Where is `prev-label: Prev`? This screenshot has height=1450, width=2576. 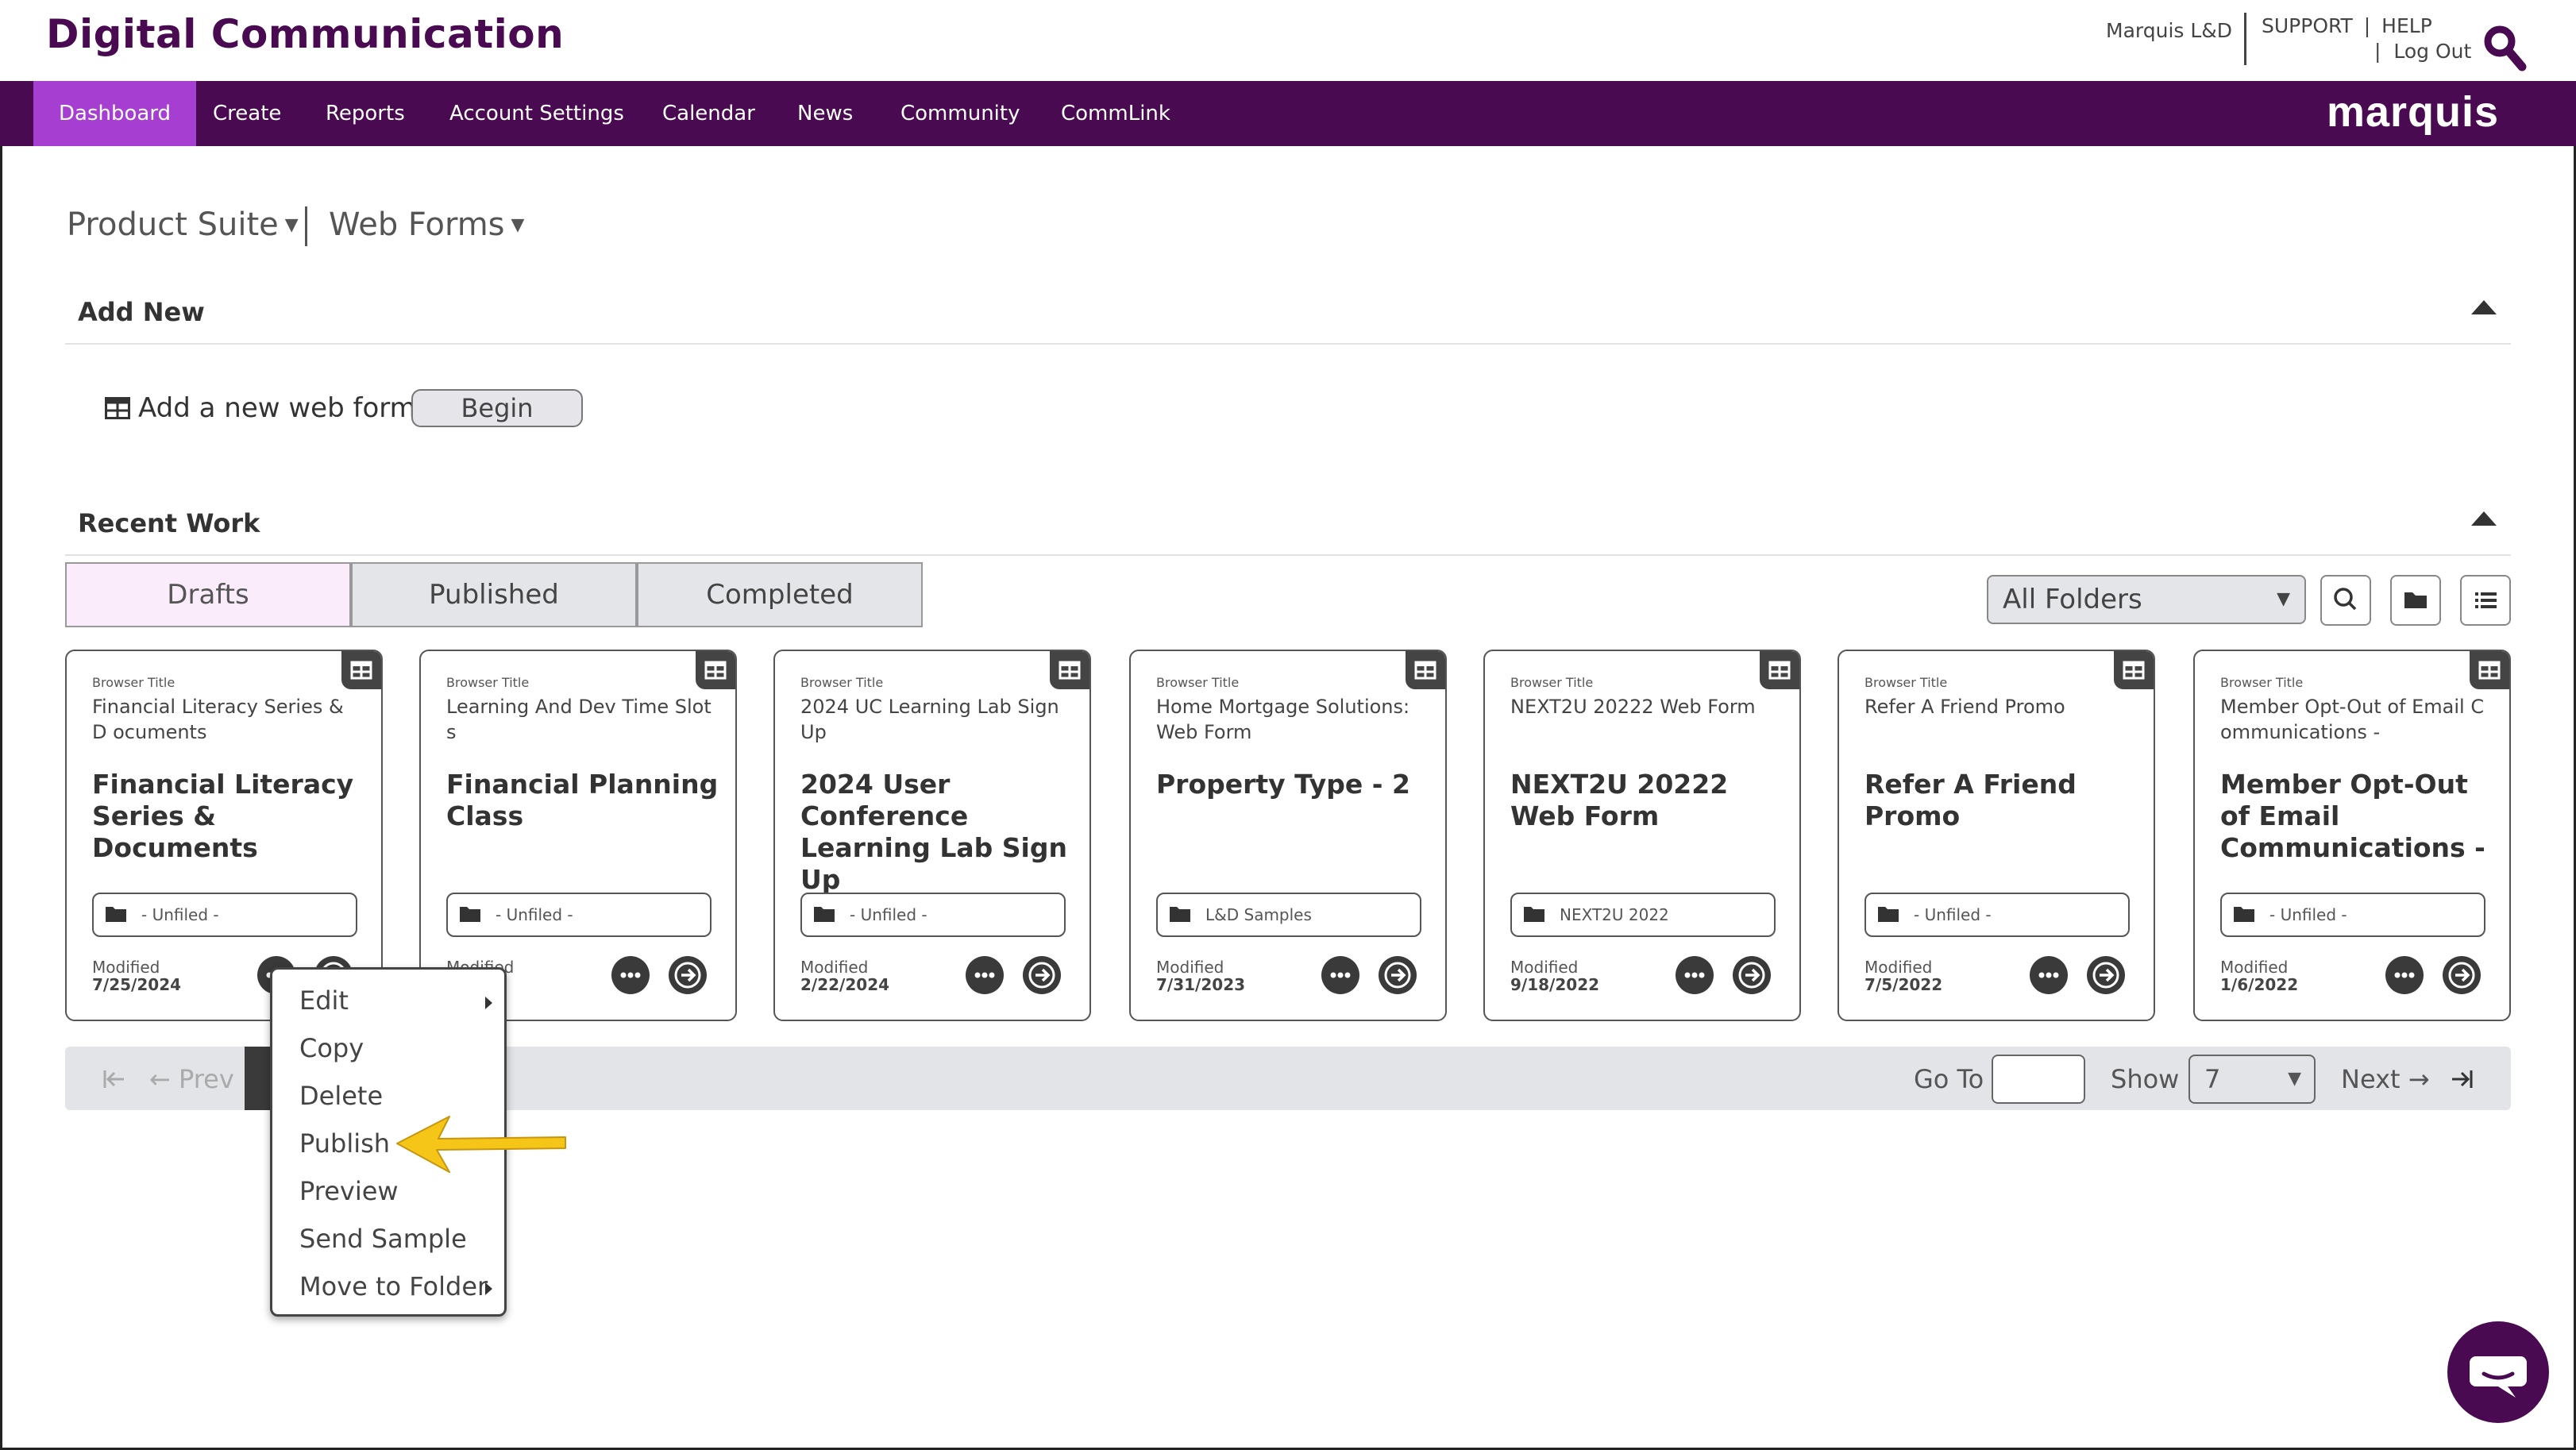
prev-label: Prev is located at coordinates (206, 1079).